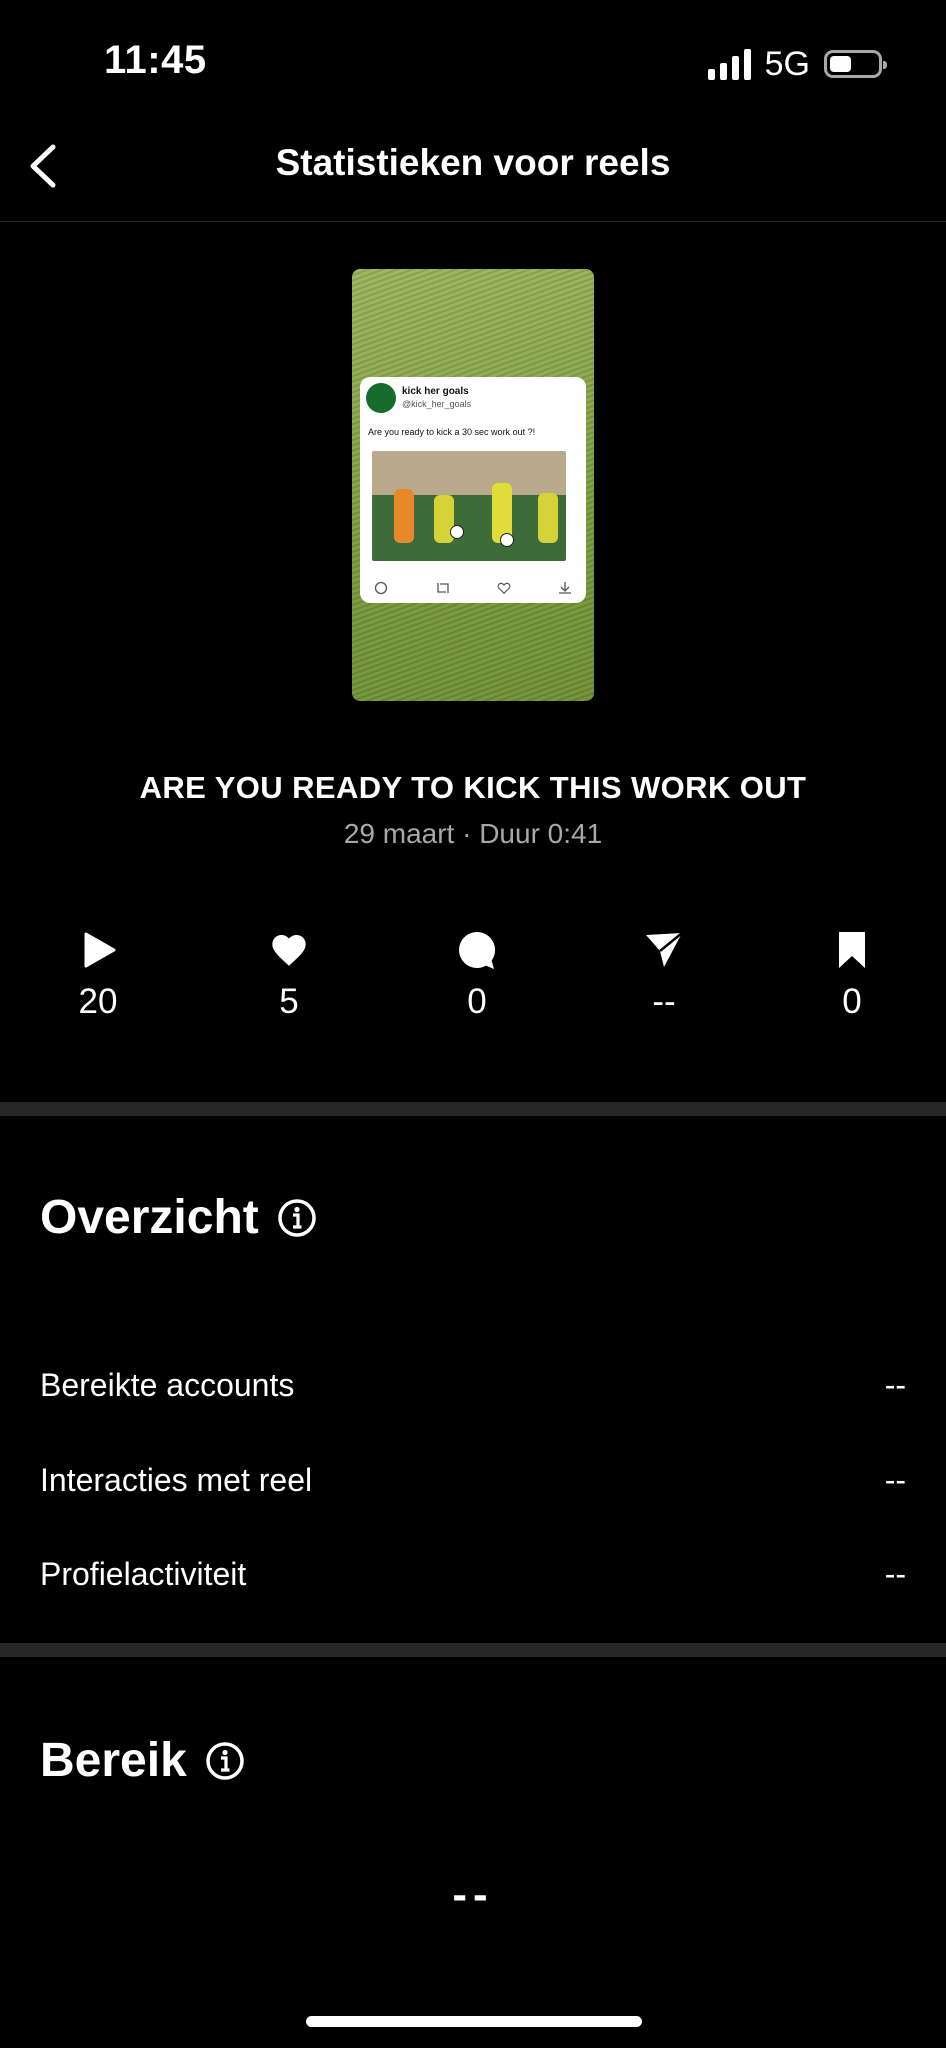 This screenshot has width=946, height=2048. What do you see at coordinates (473, 1894) in the screenshot?
I see `reach-value: --` at bounding box center [473, 1894].